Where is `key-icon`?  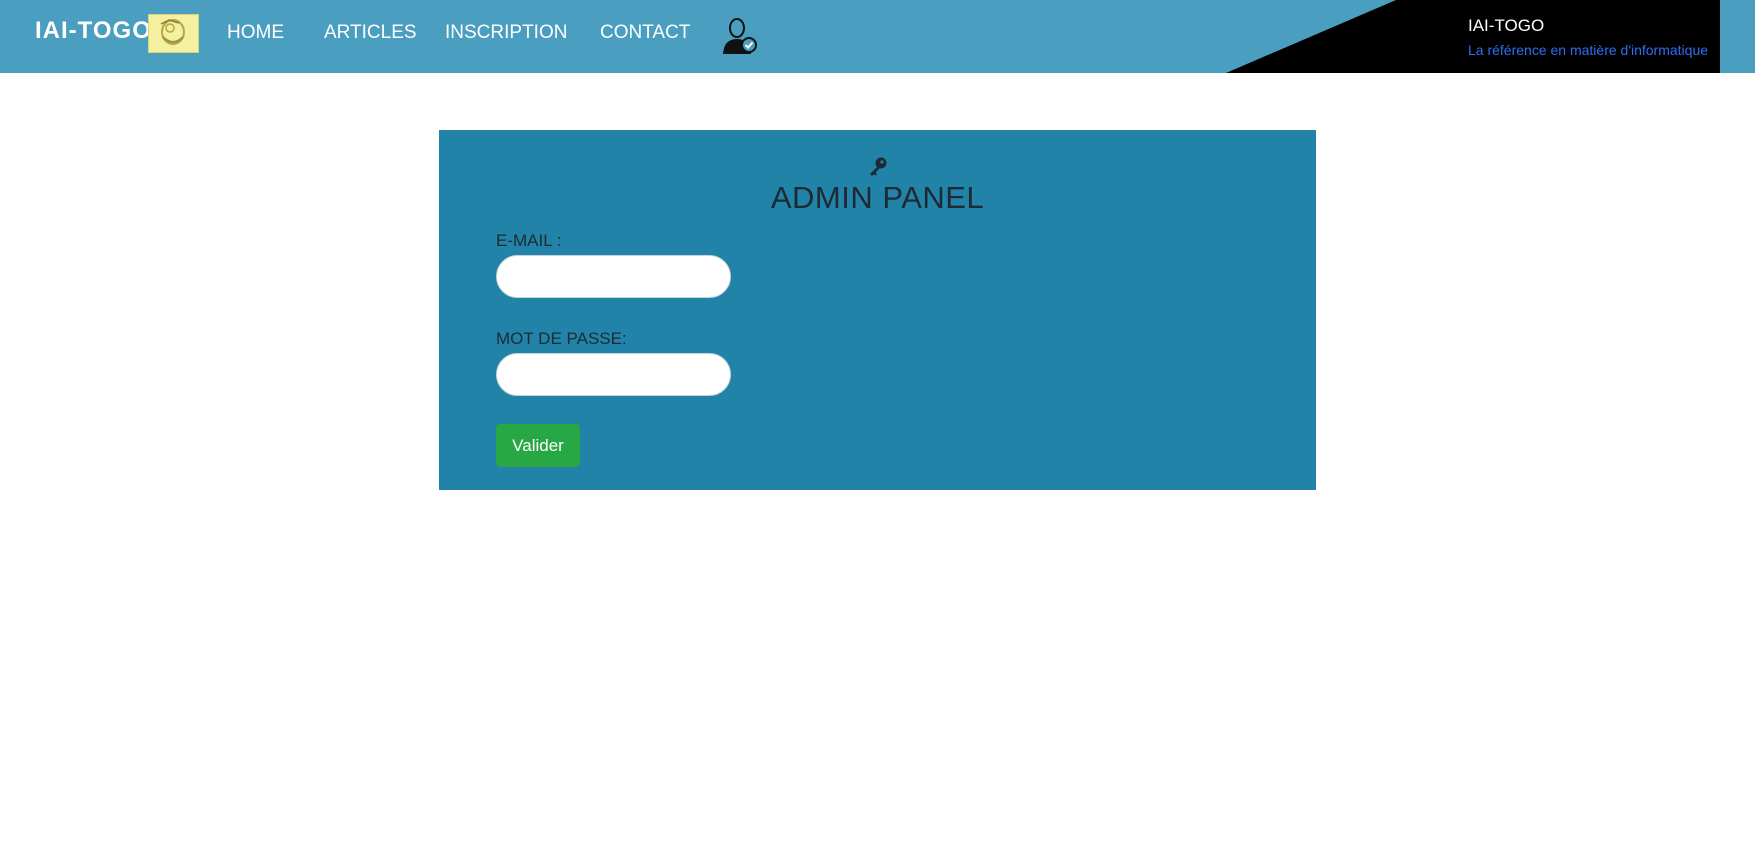 key-icon is located at coordinates (878, 167).